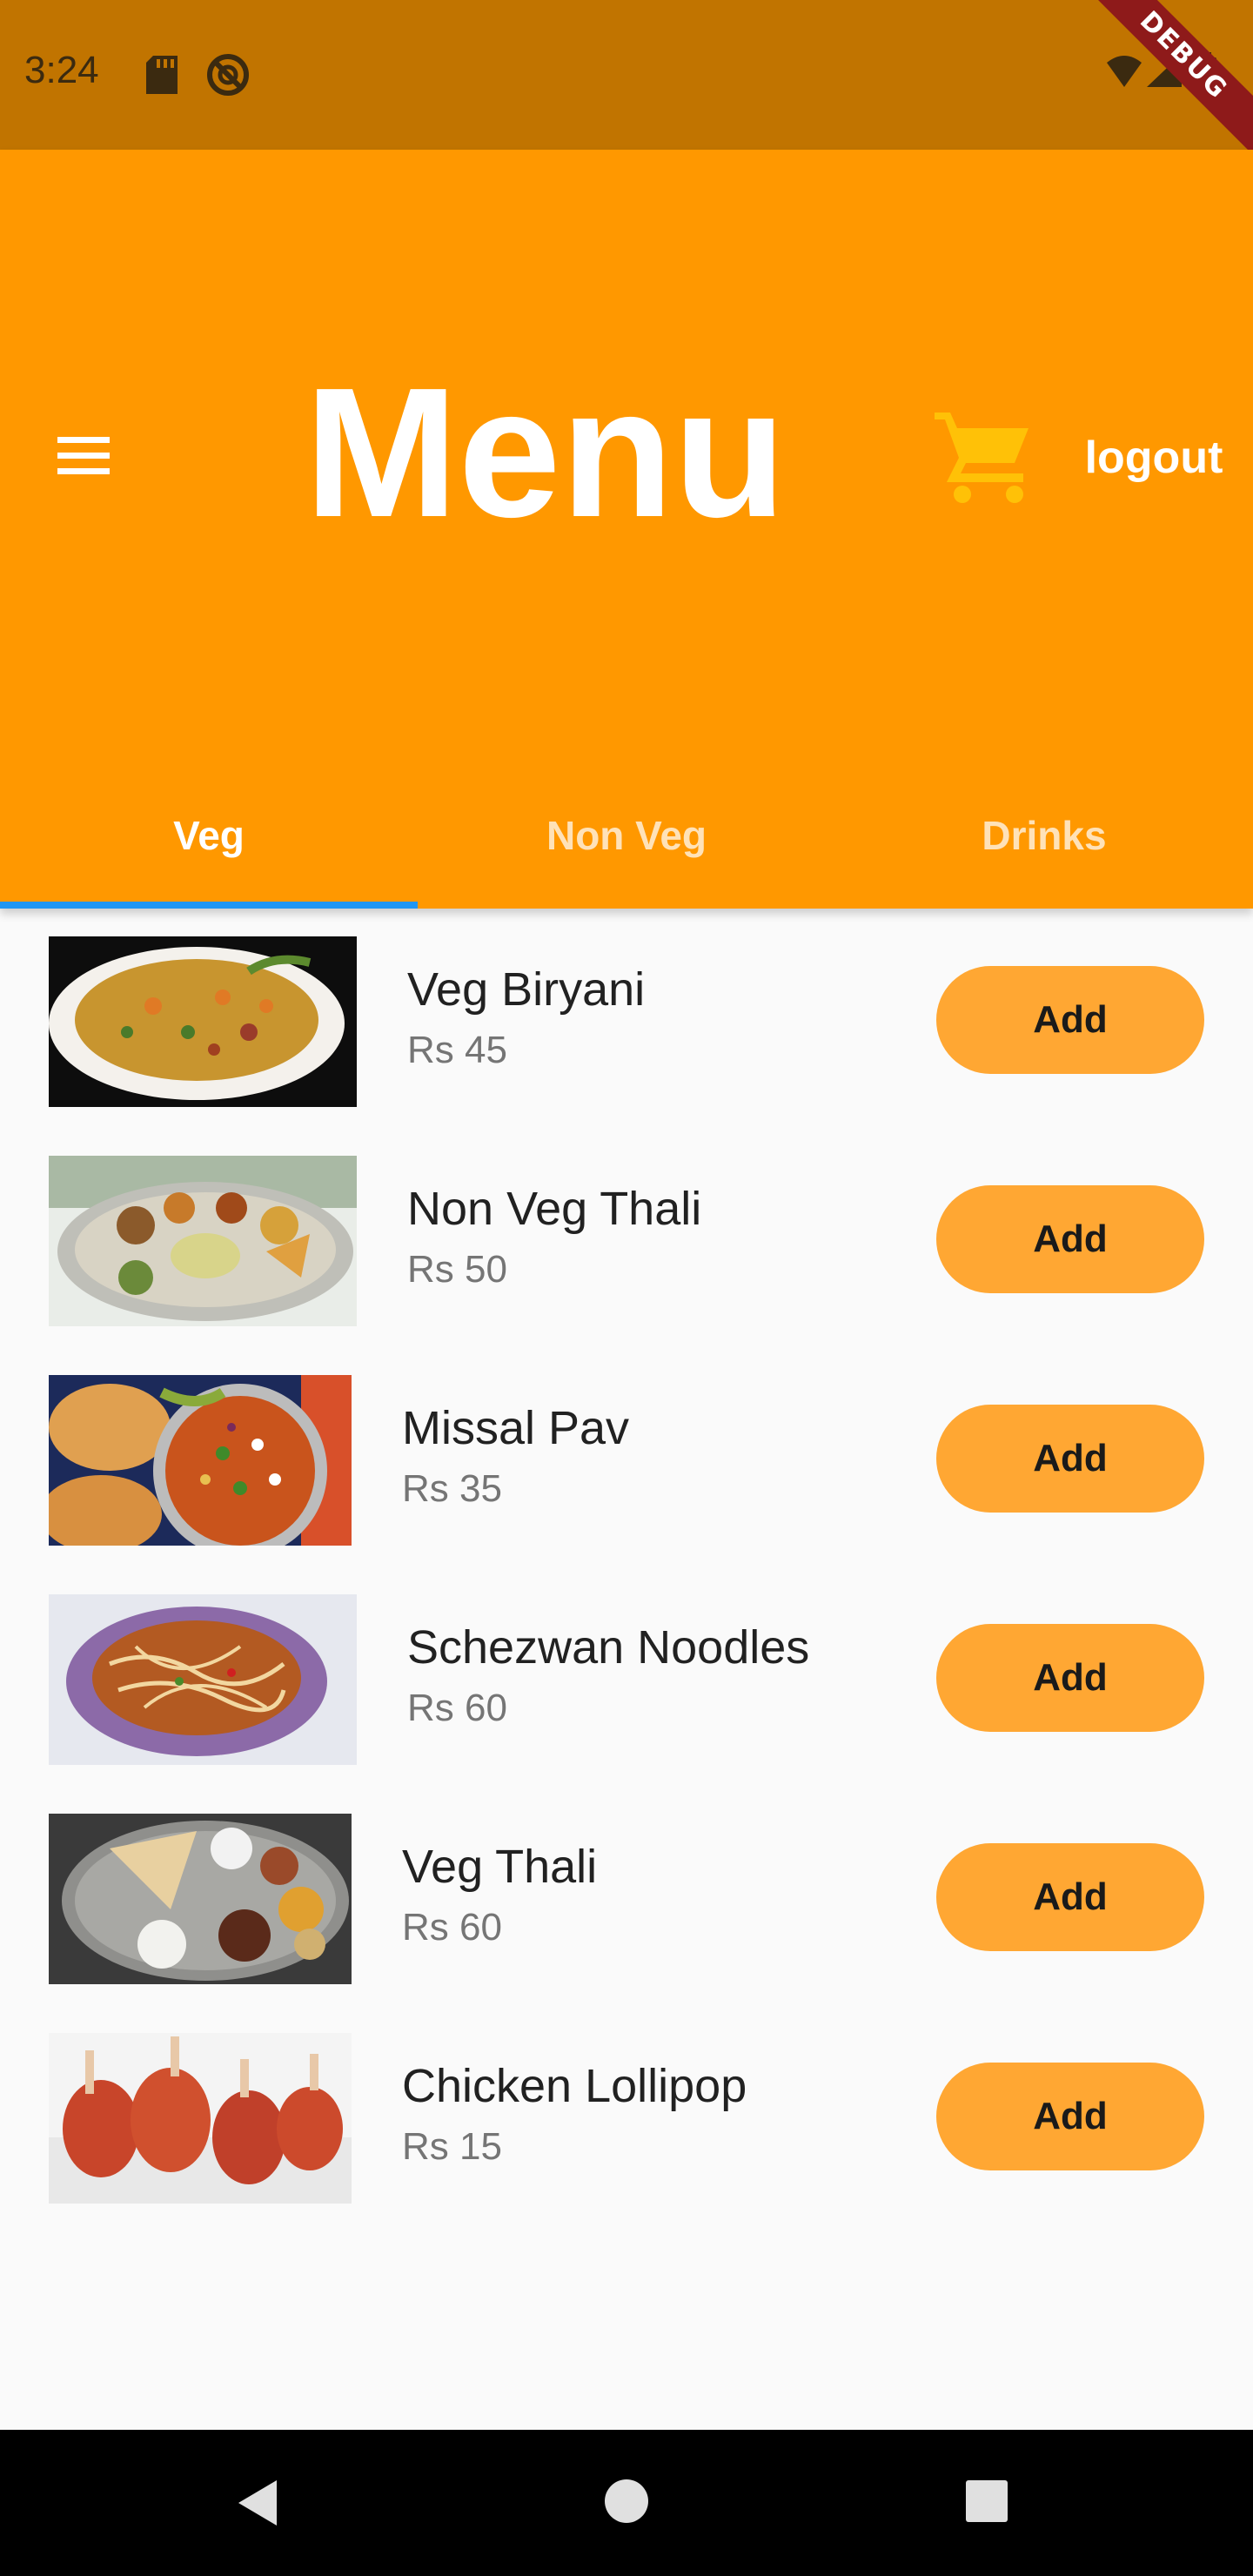 This screenshot has width=1253, height=2576. What do you see at coordinates (452, 1488) in the screenshot?
I see `item-price: Rs 35` at bounding box center [452, 1488].